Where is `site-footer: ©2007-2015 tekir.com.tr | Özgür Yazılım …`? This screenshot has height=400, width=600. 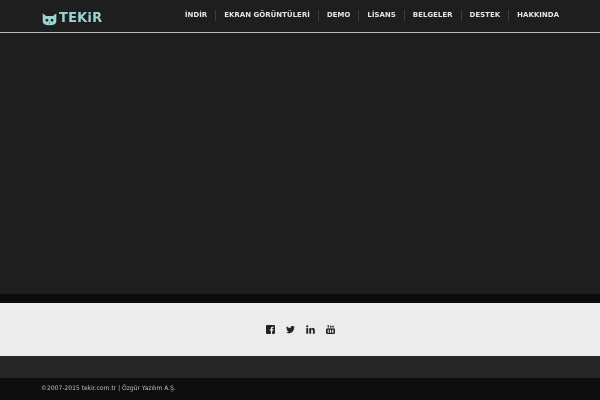
site-footer: ©2007-2015 tekir.com.tr | Özgür Yazılım … is located at coordinates (300, 389).